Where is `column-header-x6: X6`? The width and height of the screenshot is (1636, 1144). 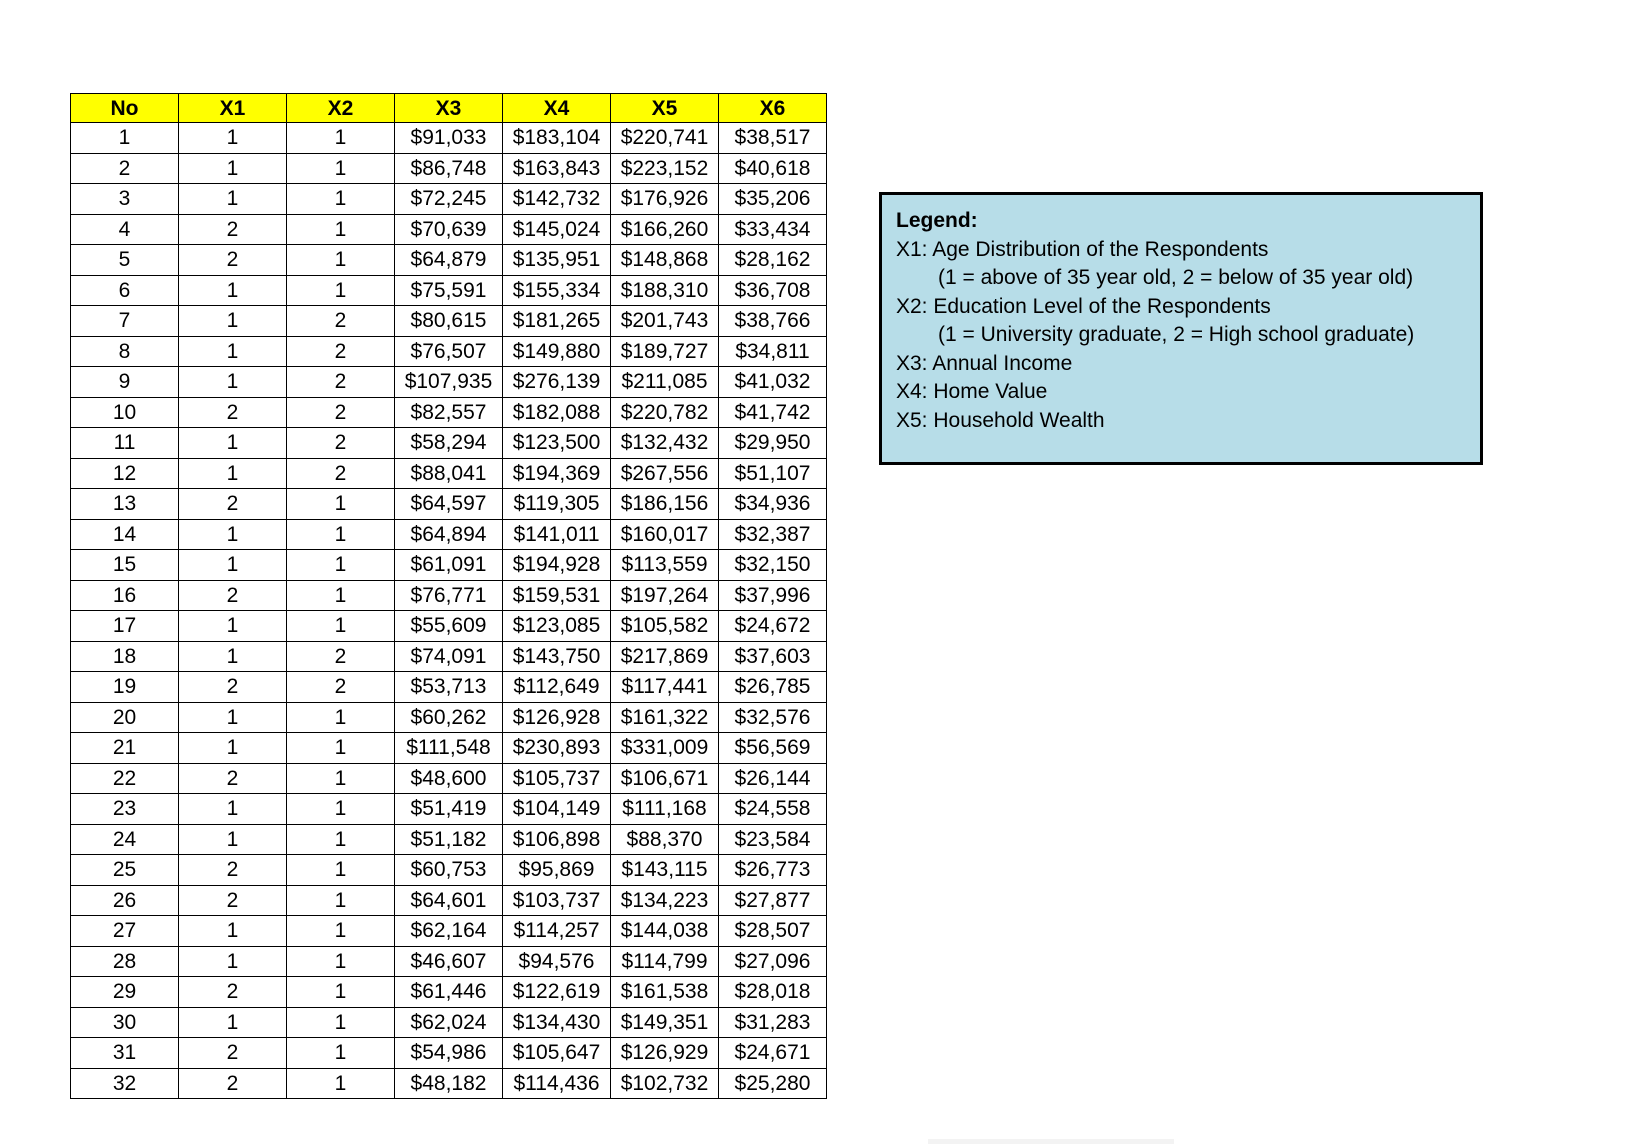
column-header-x6: X6 is located at coordinates (772, 108).